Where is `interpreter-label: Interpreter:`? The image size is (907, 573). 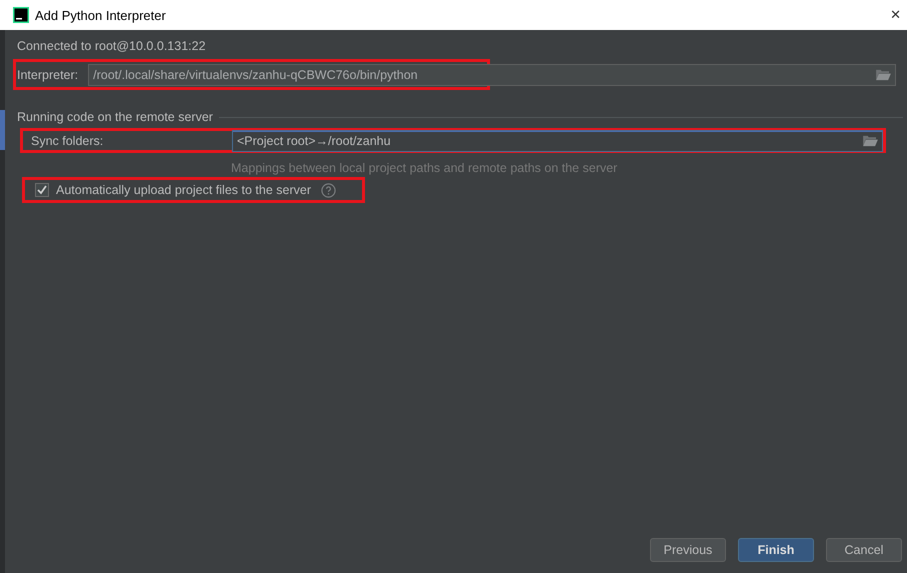 interpreter-label: Interpreter: is located at coordinates (47, 75).